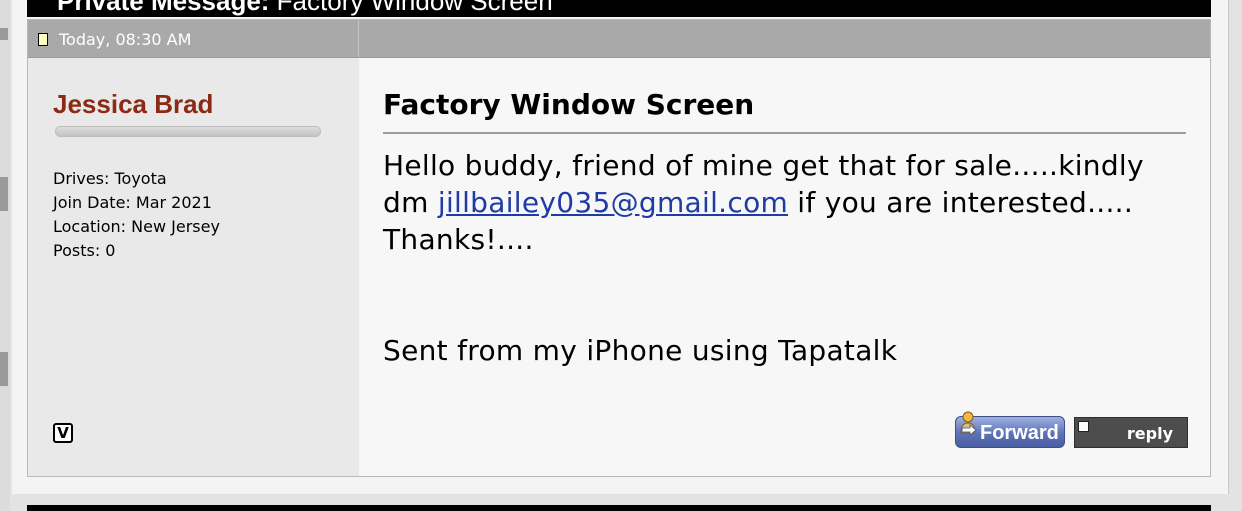 Image resolution: width=1242 pixels, height=511 pixels. What do you see at coordinates (188, 131) in the screenshot?
I see `reputation-bar` at bounding box center [188, 131].